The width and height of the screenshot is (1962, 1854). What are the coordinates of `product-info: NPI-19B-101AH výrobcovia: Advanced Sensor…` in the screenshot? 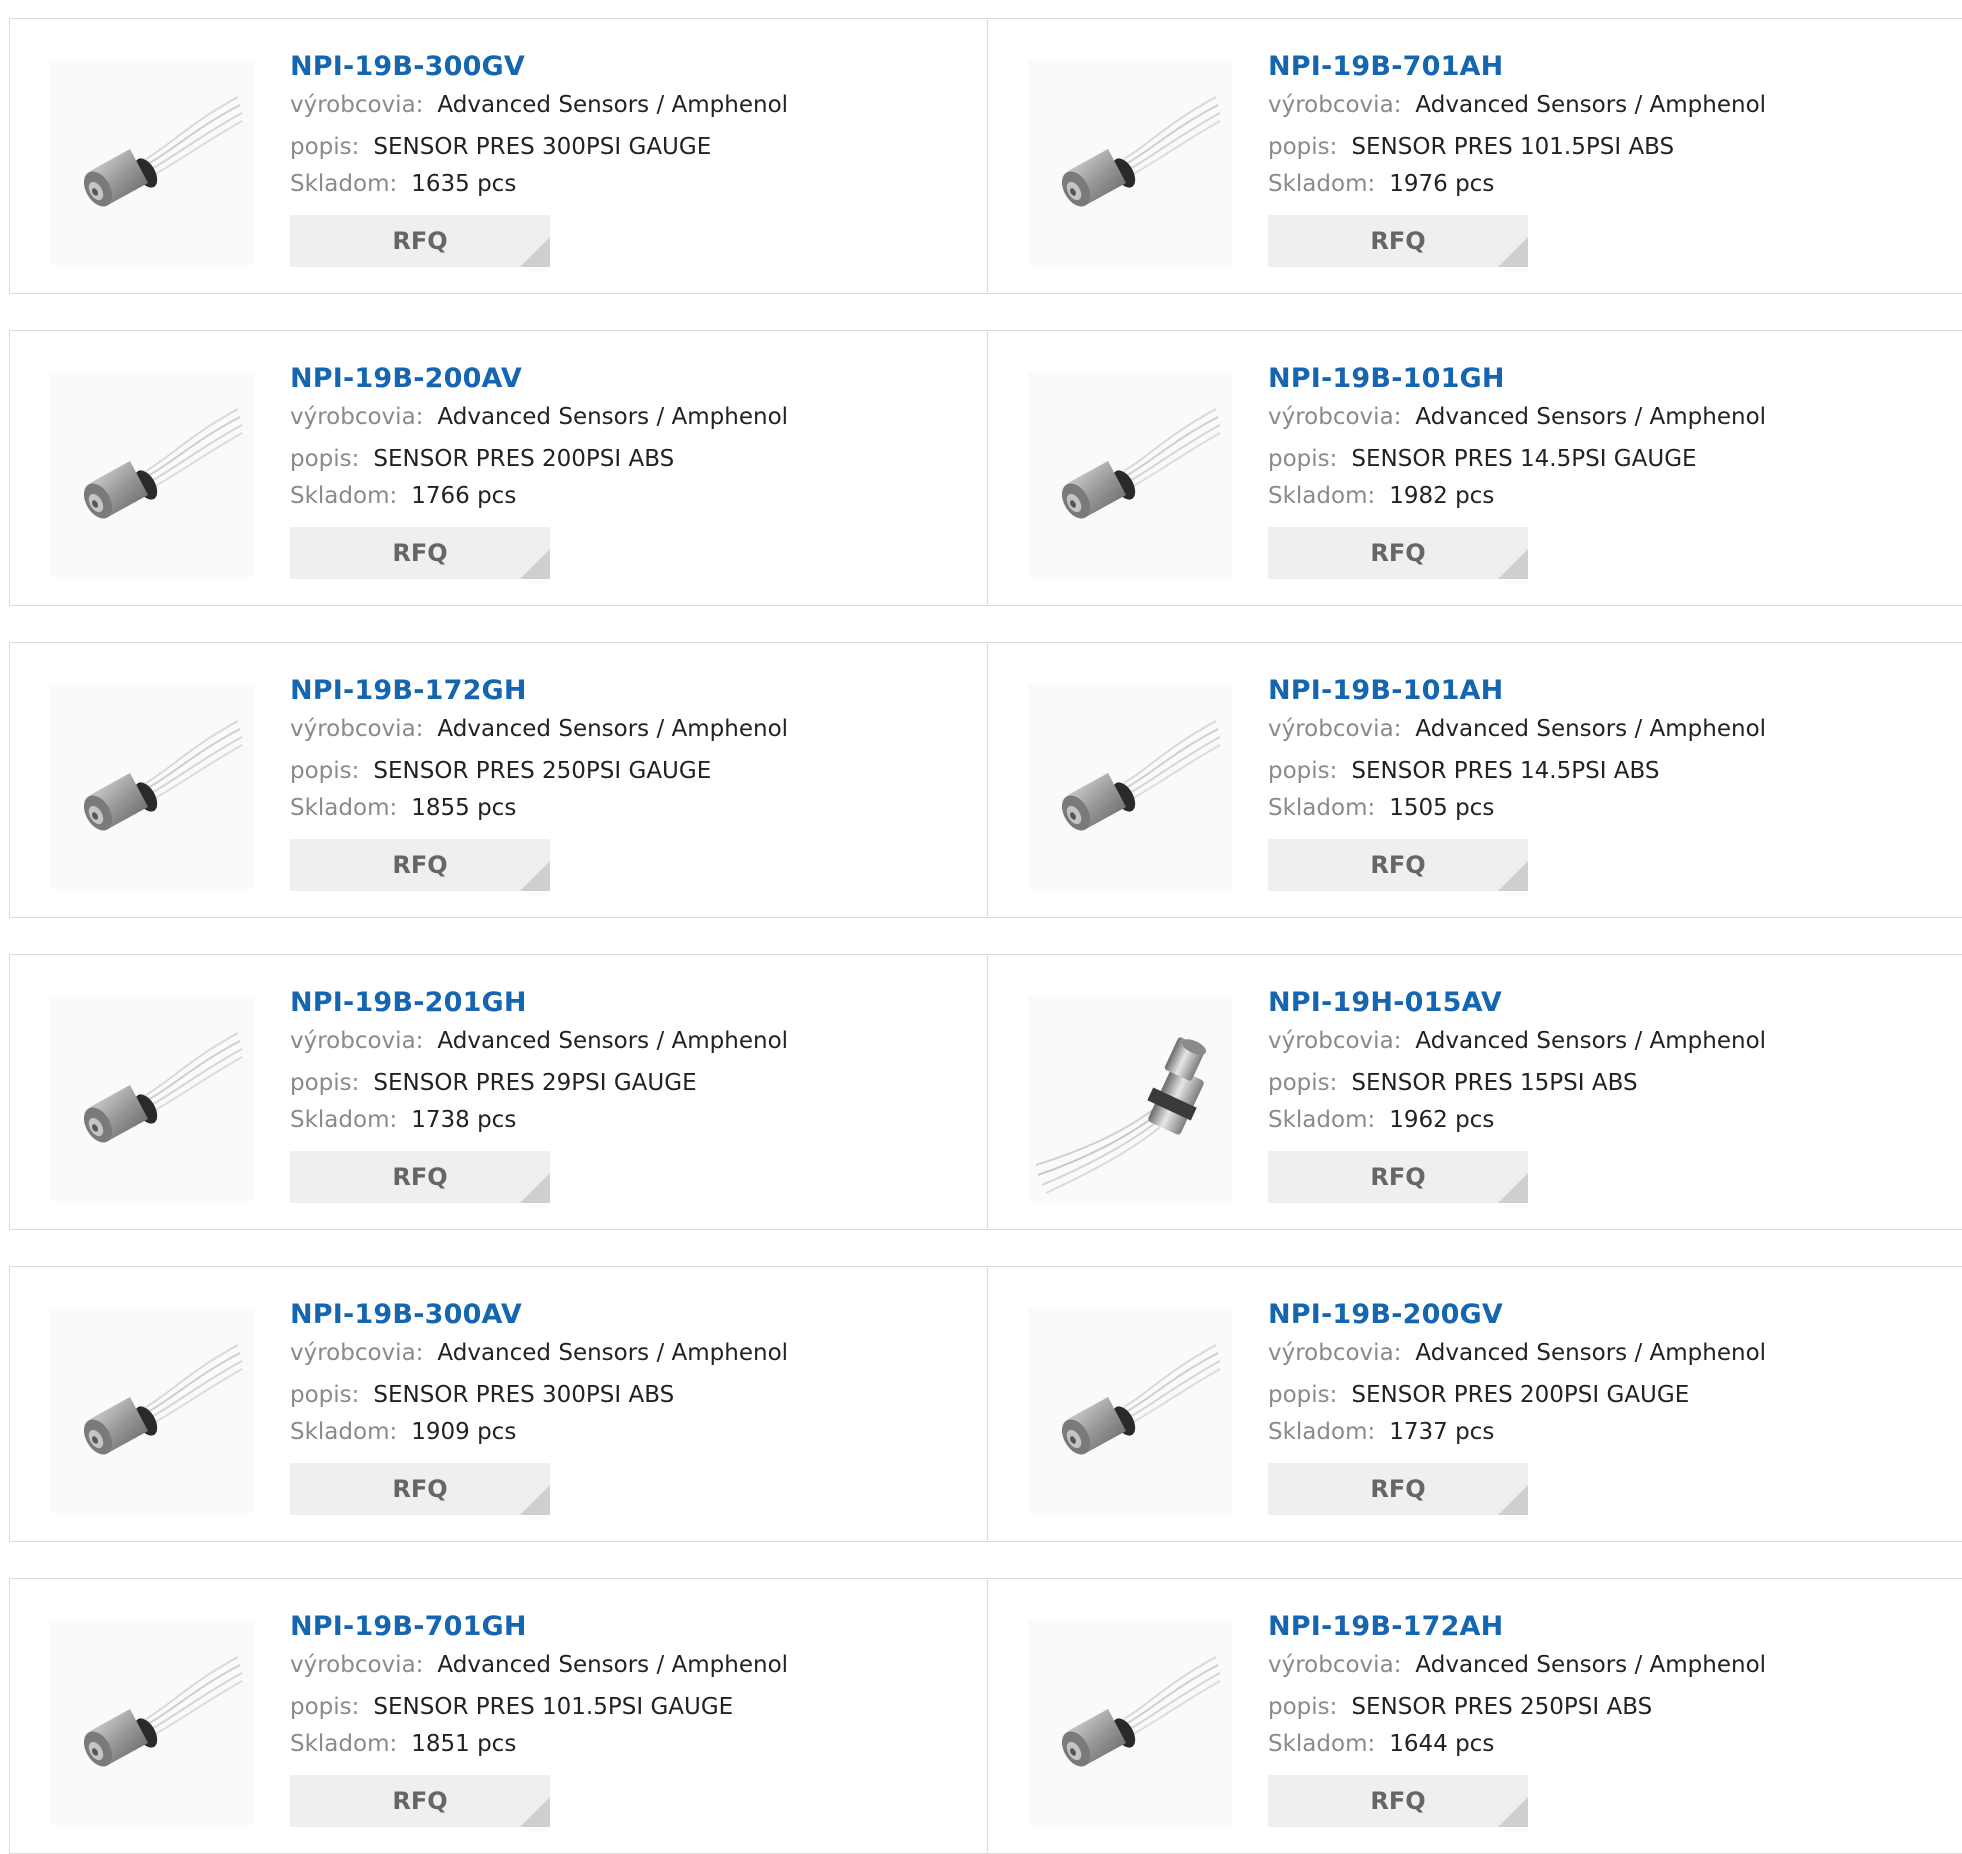 It's located at (1610, 781).